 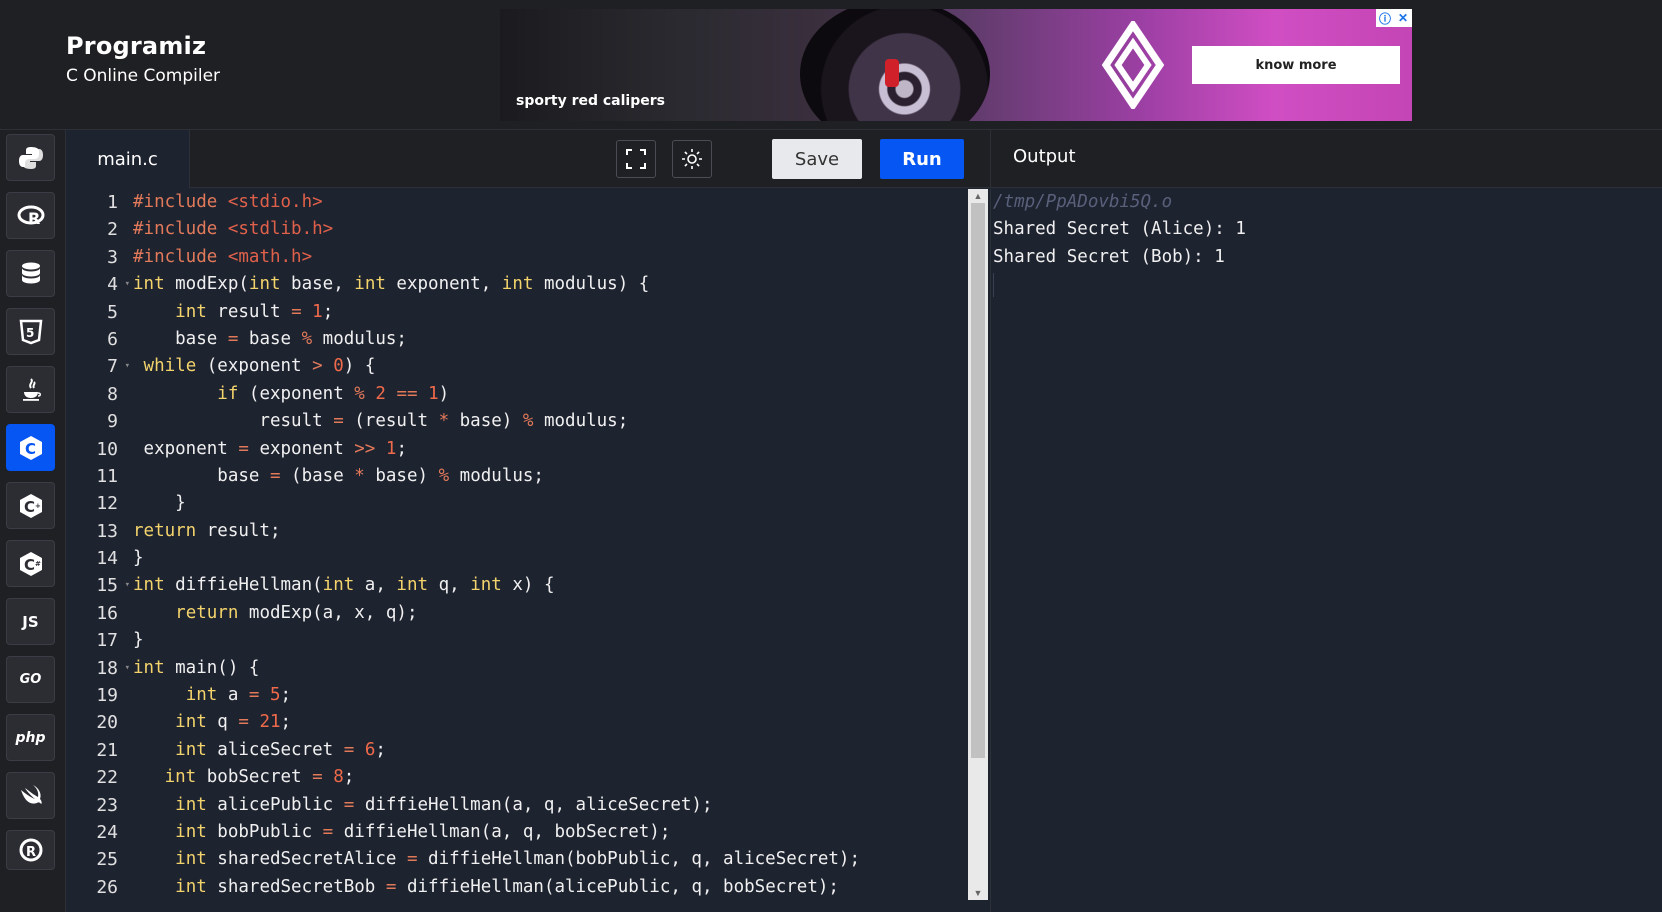 What do you see at coordinates (136, 46) in the screenshot?
I see `brand-name: Programiz` at bounding box center [136, 46].